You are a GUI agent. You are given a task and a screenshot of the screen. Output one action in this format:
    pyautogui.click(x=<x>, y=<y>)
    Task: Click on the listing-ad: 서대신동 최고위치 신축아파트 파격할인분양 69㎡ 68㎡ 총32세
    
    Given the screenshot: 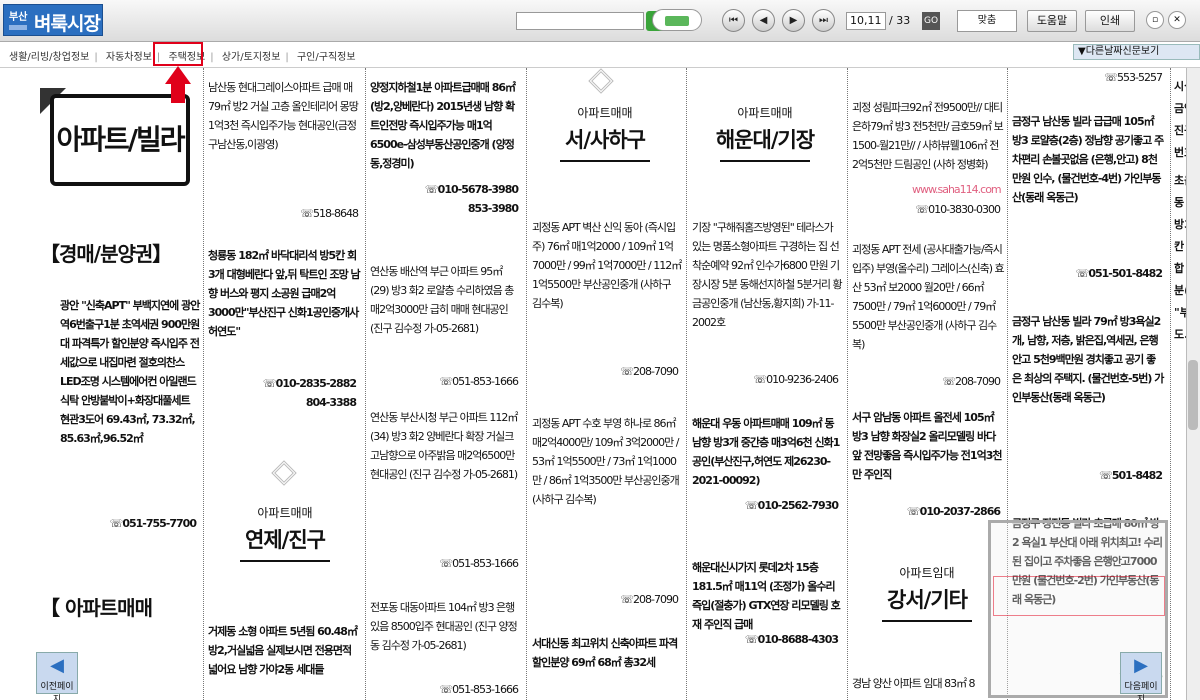 What is the action you would take?
    pyautogui.click(x=605, y=653)
    